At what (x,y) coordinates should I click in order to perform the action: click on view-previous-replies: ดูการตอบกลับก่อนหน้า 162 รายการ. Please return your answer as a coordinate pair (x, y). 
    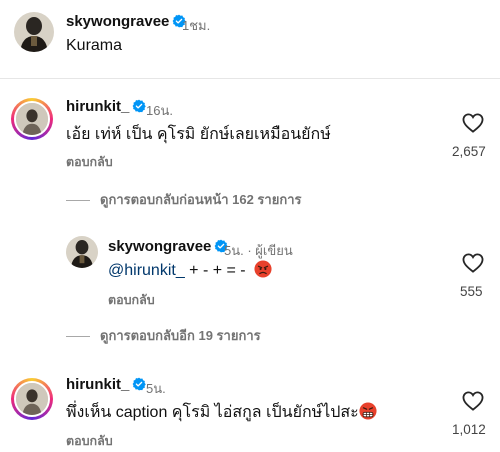
    Looking at the image, I should click on (183, 199).